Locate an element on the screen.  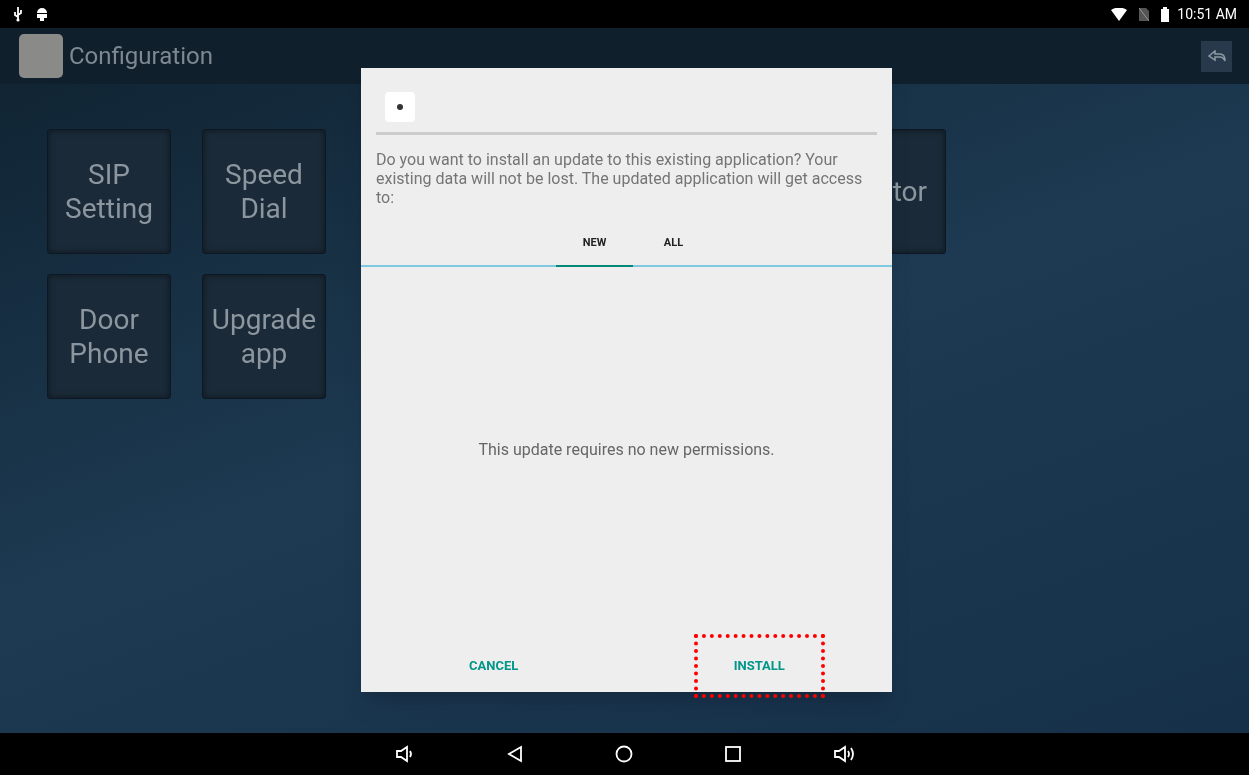
permission-tab: ALL is located at coordinates (673, 244).